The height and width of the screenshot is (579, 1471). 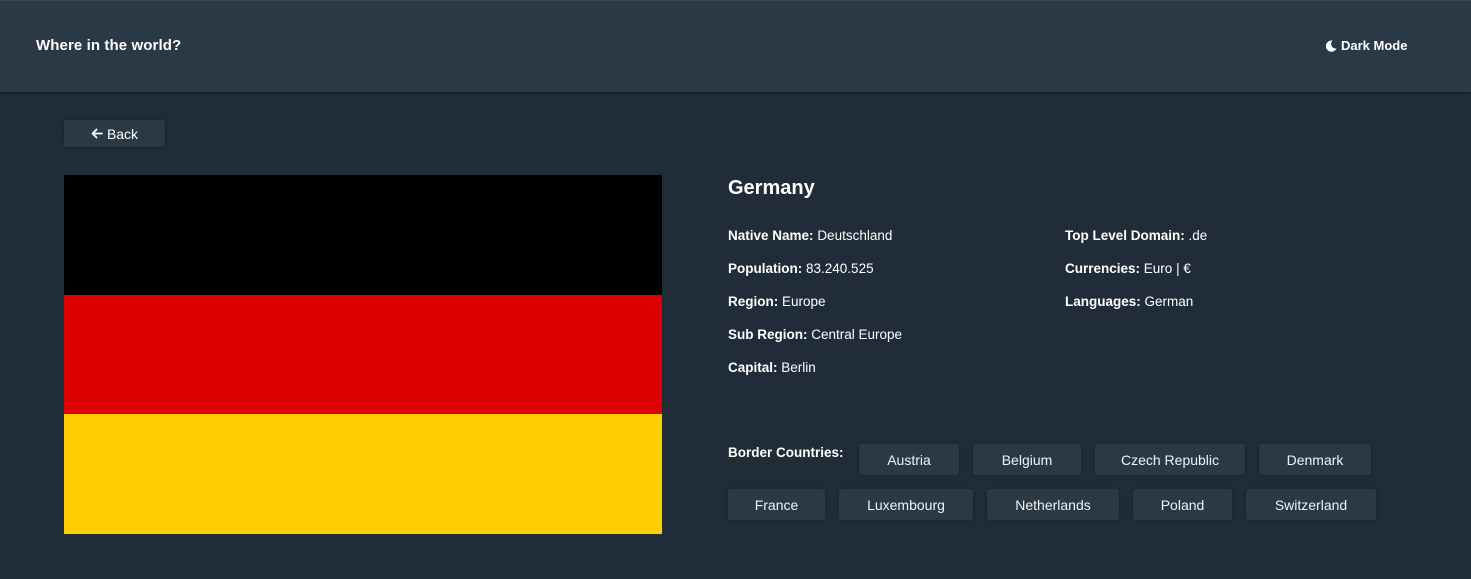 What do you see at coordinates (1170, 459) in the screenshot?
I see `border-chip-czech-republic: Czech Republic` at bounding box center [1170, 459].